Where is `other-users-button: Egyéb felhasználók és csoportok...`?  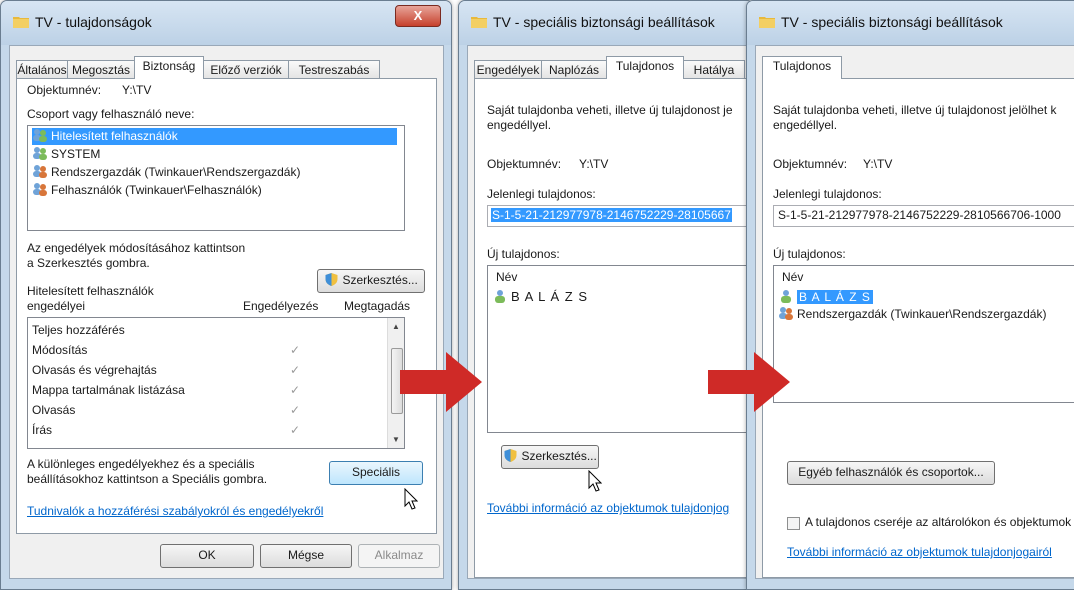 other-users-button: Egyéb felhasználók és csoportok... is located at coordinates (891, 473).